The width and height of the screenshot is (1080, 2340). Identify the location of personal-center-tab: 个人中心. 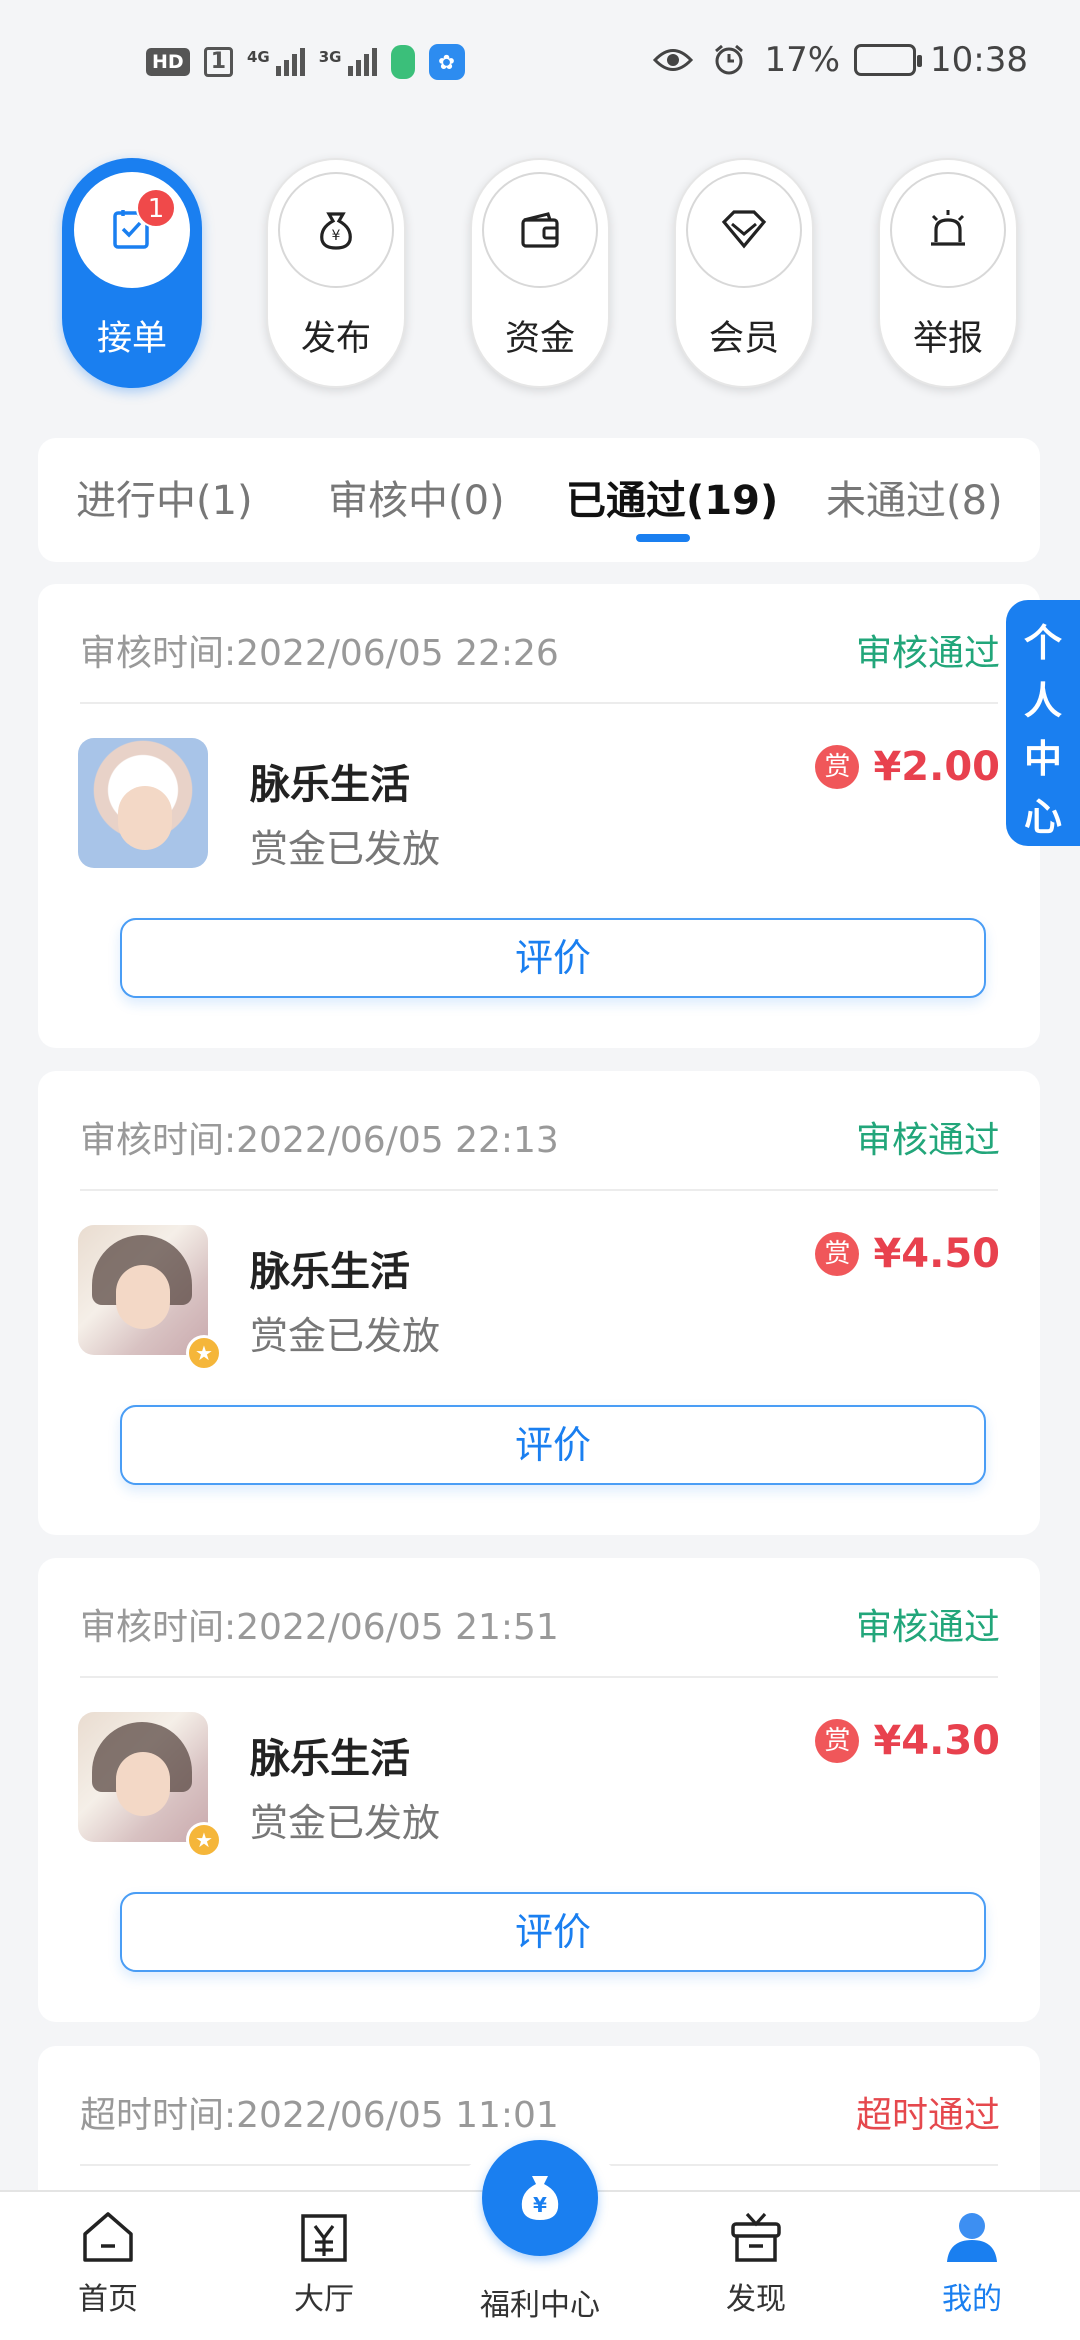
(1043, 723).